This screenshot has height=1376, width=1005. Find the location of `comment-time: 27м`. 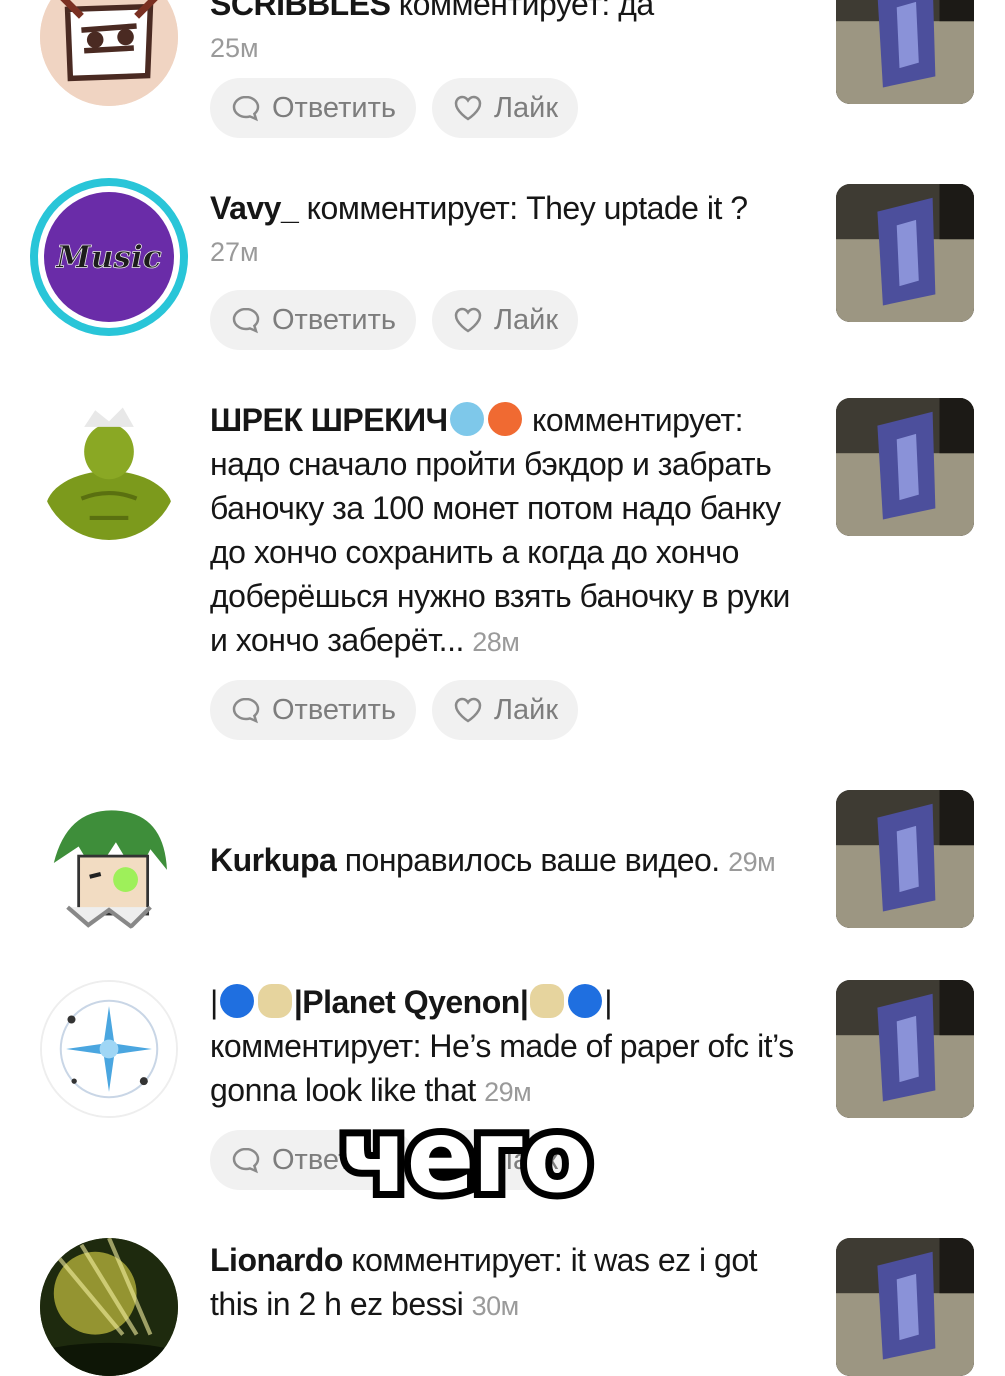

comment-time: 27м is located at coordinates (234, 252).